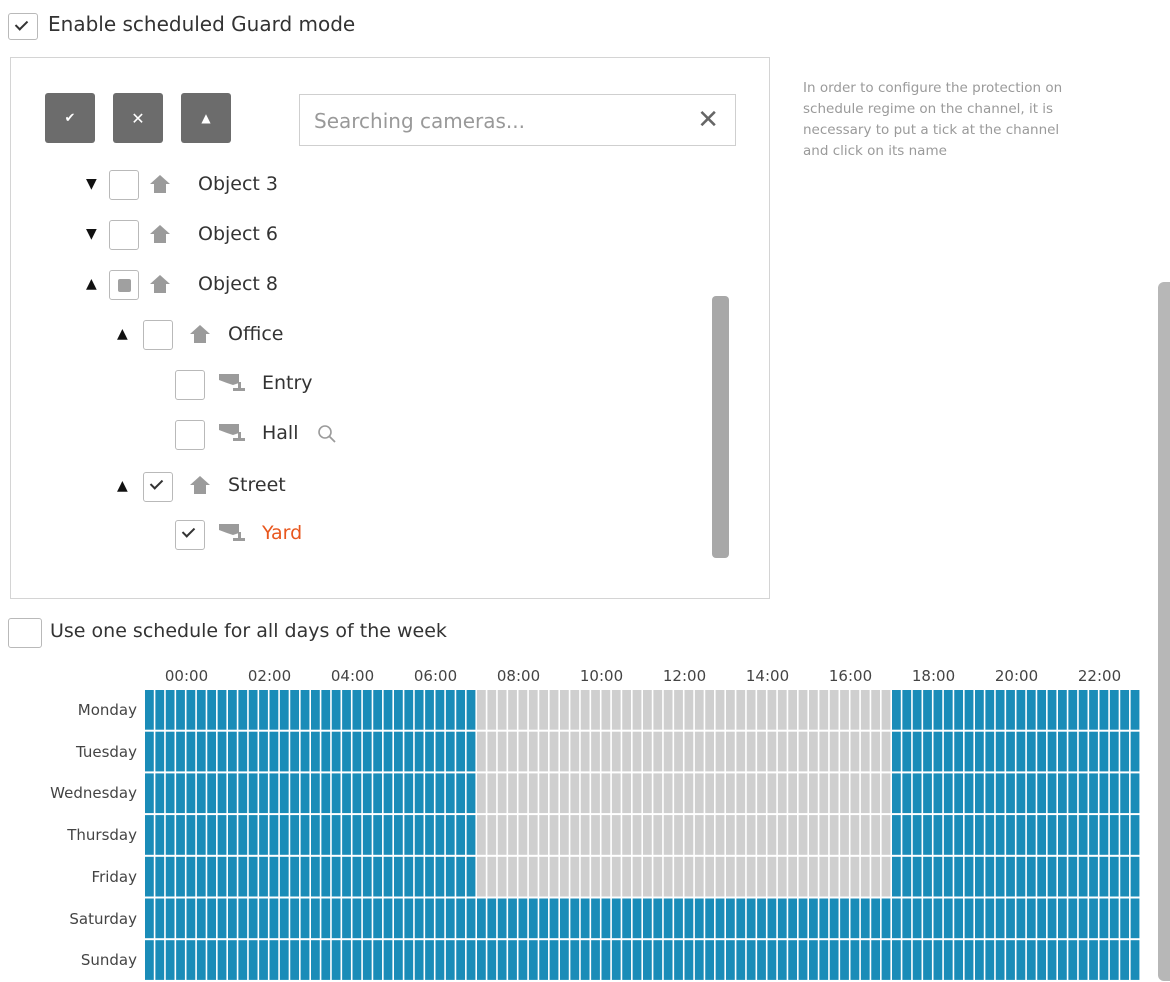 This screenshot has width=1170, height=982. I want to click on enable-guard-mode-checkbox, so click(23, 26).